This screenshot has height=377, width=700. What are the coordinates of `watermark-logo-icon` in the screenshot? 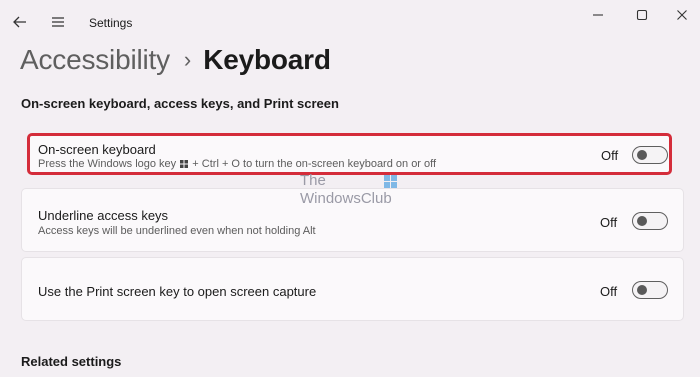 It's located at (390, 181).